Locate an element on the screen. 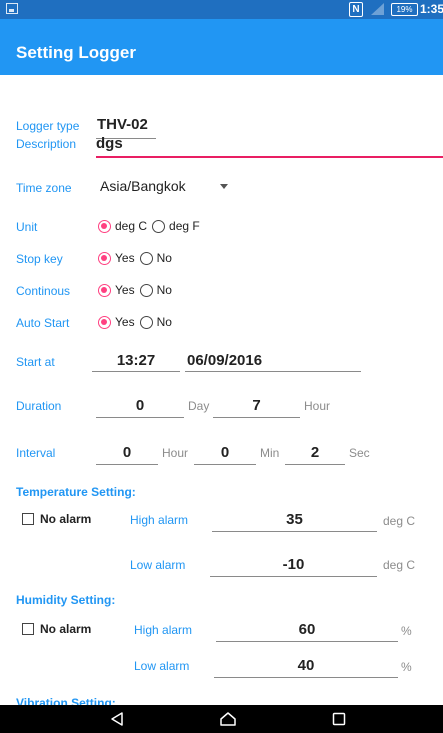 The width and height of the screenshot is (443, 733). auto-start-option-no: No is located at coordinates (164, 322).